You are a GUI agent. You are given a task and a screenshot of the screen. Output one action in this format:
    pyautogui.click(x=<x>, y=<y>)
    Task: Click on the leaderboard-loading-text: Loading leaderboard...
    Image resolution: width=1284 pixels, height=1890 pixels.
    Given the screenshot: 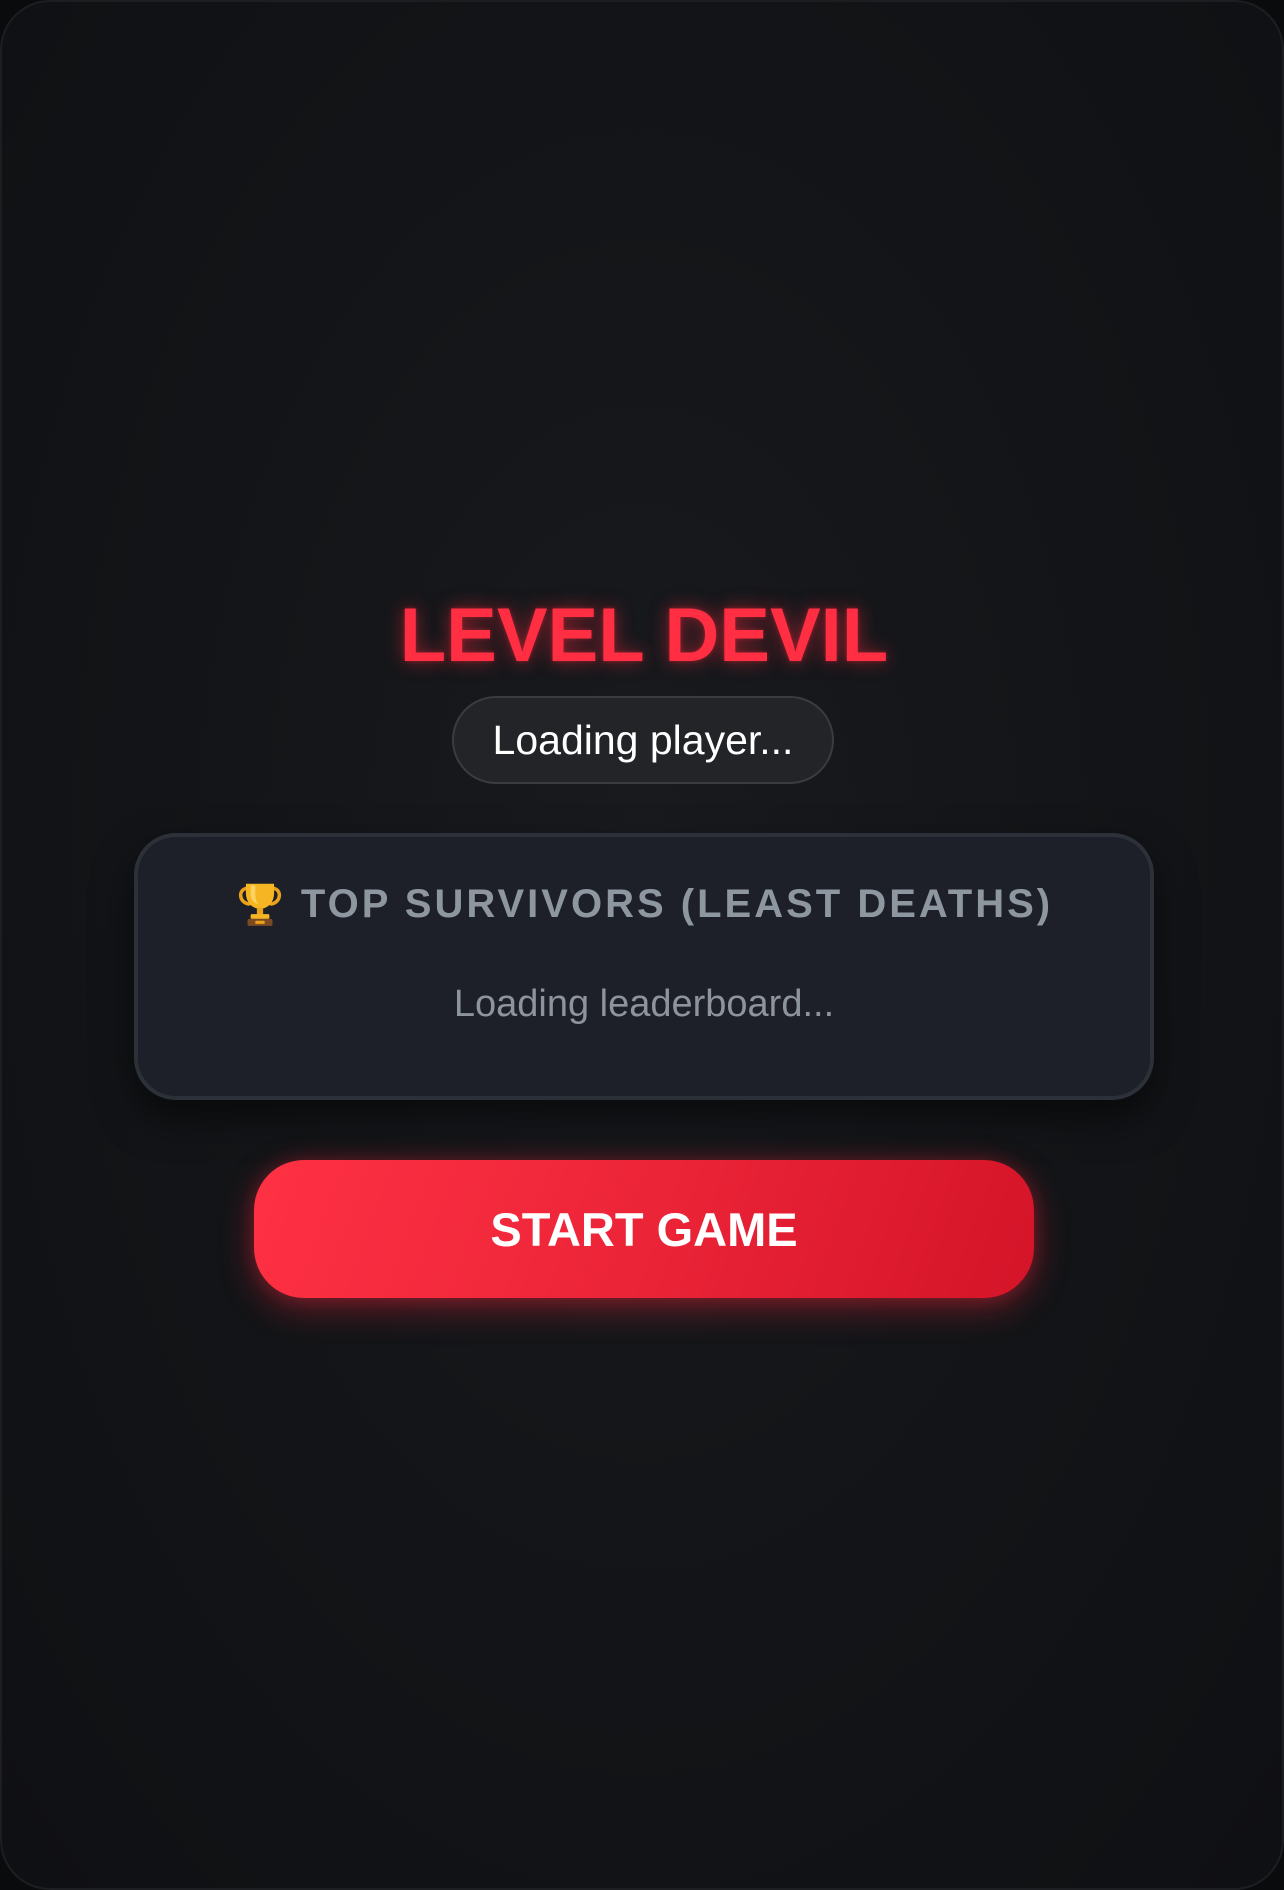 What is the action you would take?
    pyautogui.click(x=644, y=1004)
    